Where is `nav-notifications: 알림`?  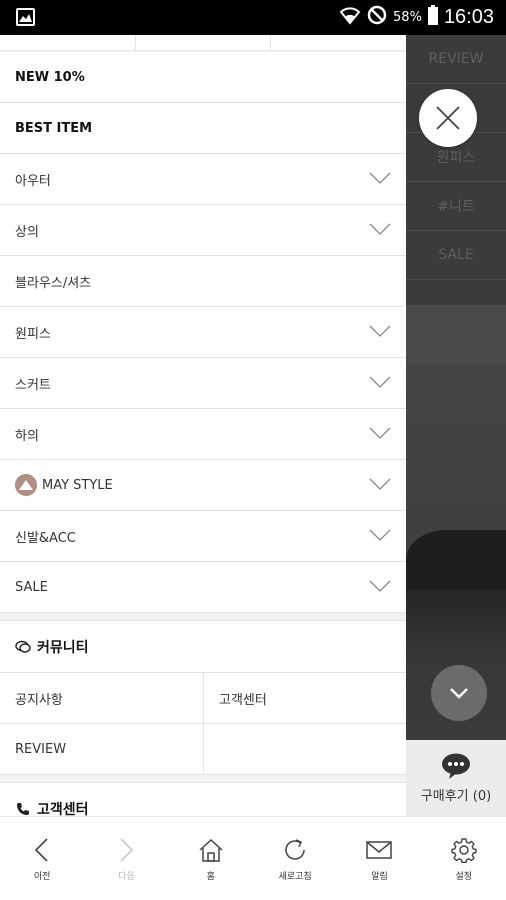 nav-notifications: 알림 is located at coordinates (379, 858).